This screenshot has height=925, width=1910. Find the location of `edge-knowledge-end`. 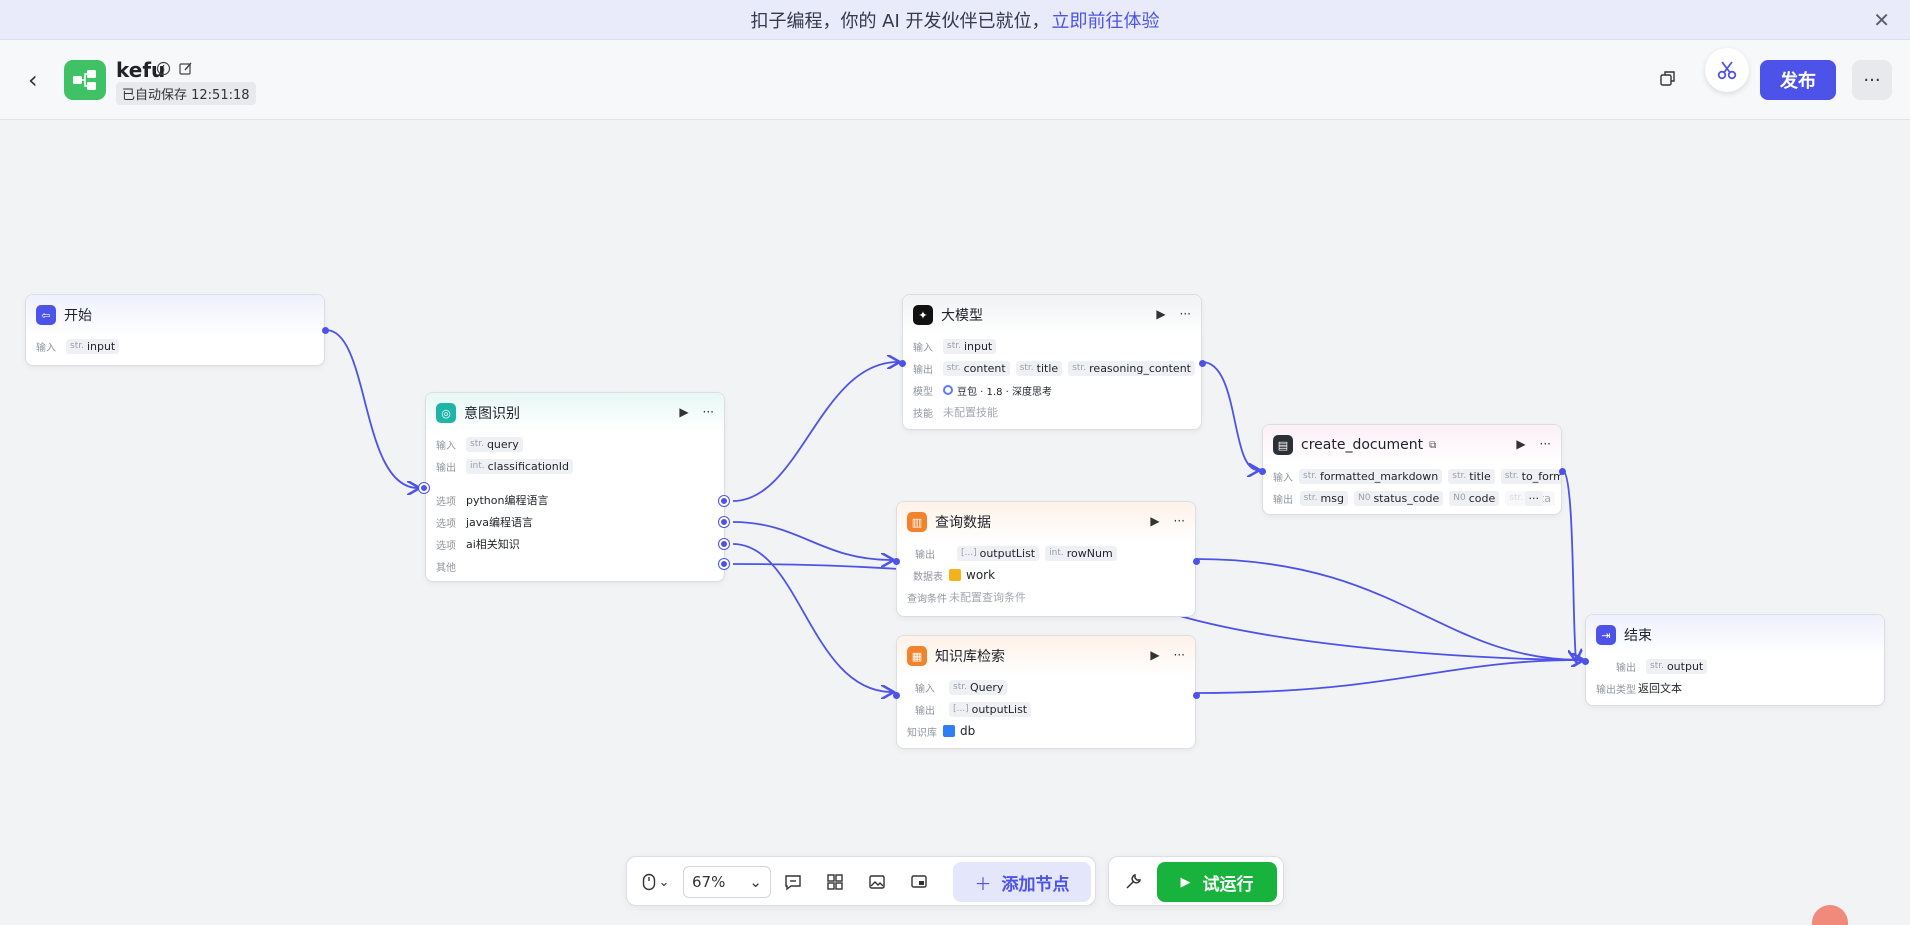

edge-knowledge-end is located at coordinates (1388, 677).